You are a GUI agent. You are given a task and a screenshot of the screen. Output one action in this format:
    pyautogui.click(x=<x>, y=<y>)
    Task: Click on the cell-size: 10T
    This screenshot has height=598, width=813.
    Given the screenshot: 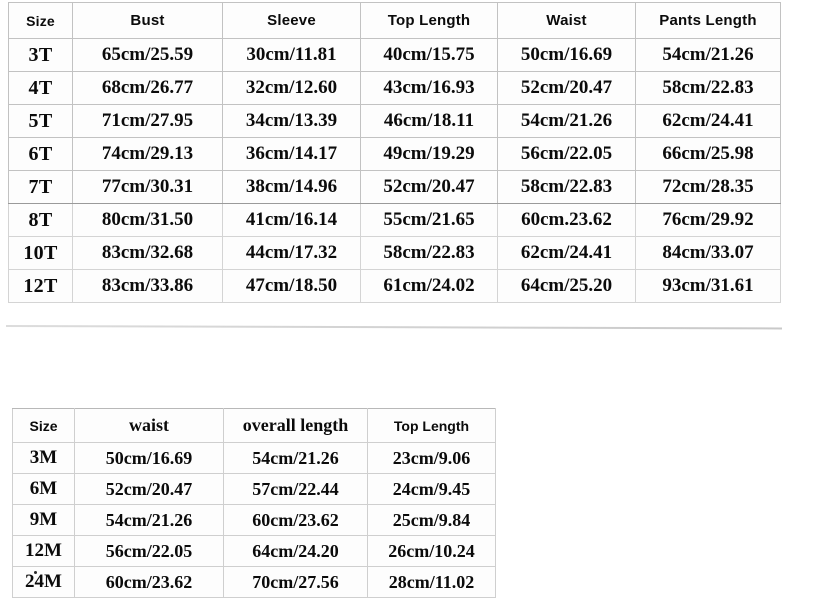 What is the action you would take?
    pyautogui.click(x=40, y=253)
    